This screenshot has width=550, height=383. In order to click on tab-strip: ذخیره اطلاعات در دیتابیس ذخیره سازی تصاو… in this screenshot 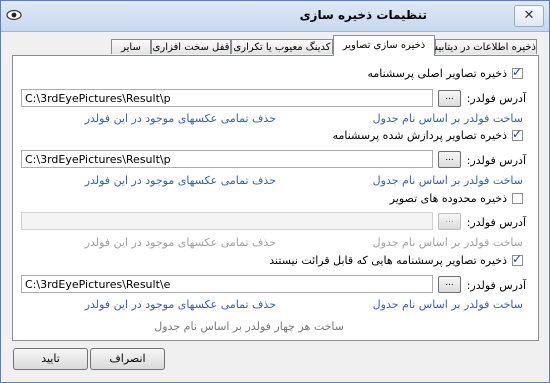, I will do `click(323, 45)`.